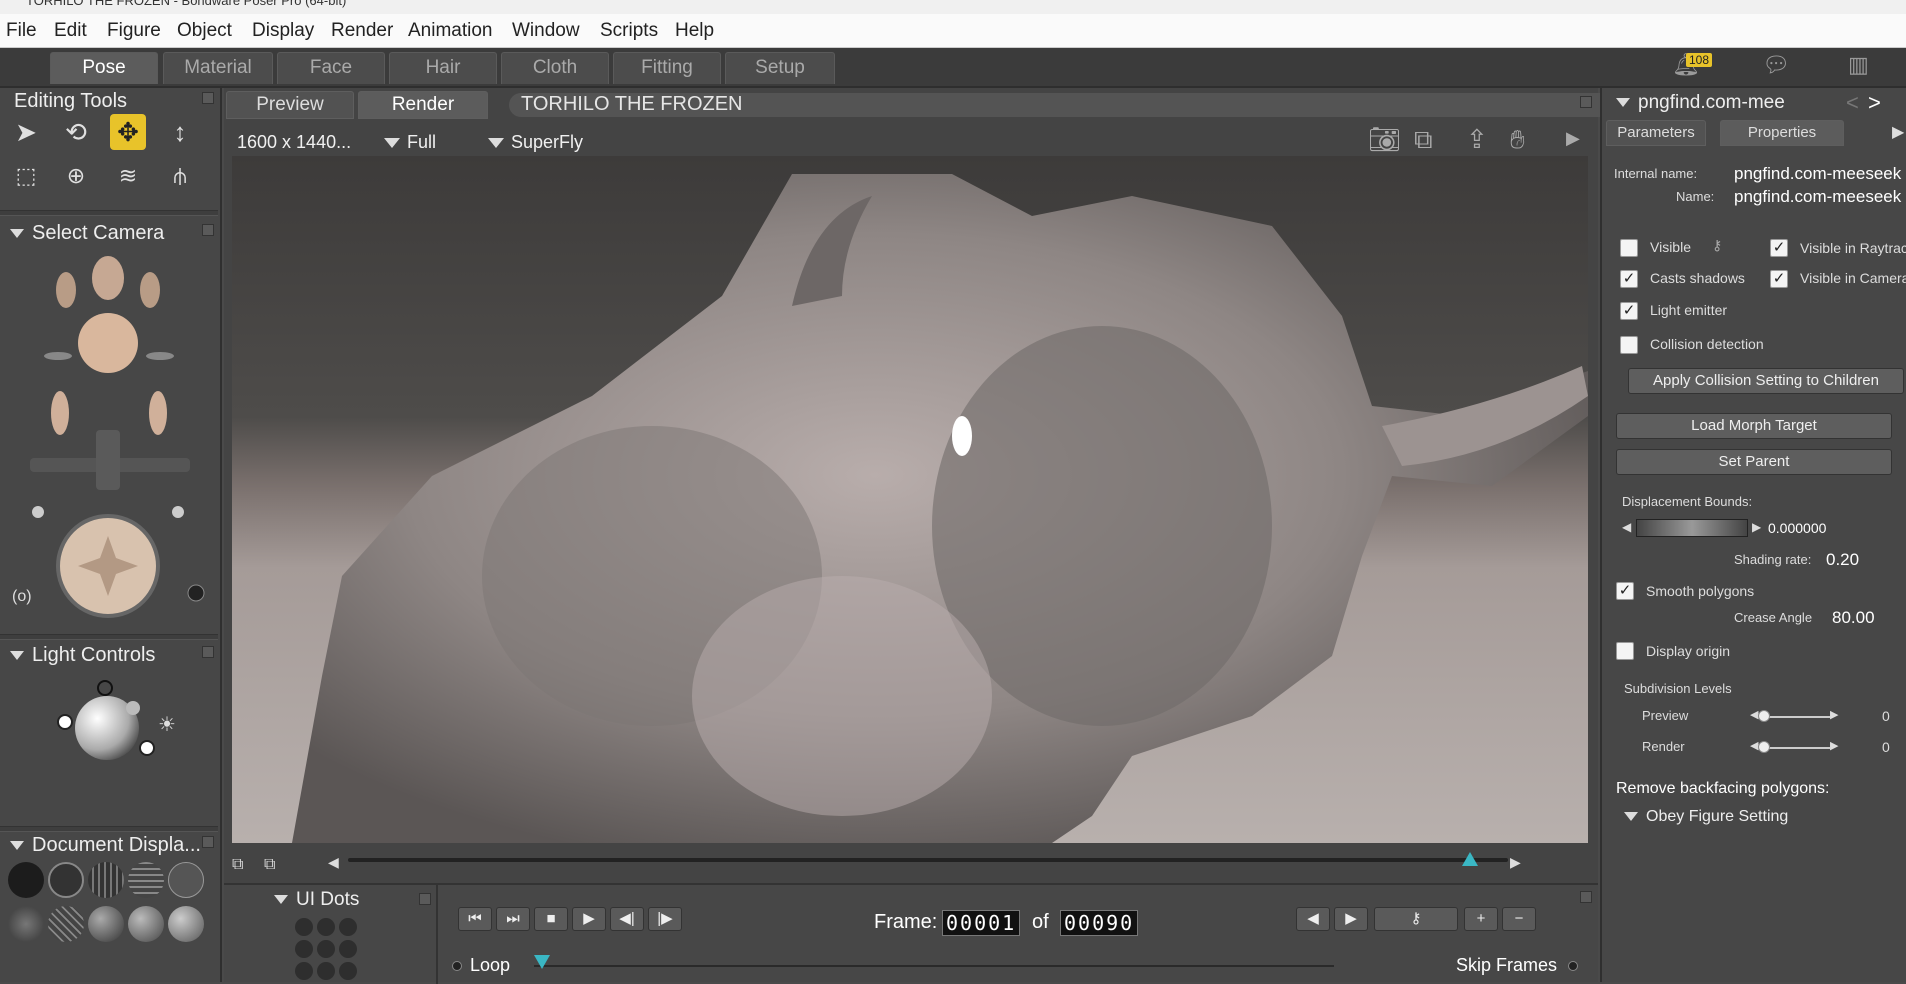 The image size is (1906, 984). I want to click on preview-increase-icon: ▶, so click(1834, 714).